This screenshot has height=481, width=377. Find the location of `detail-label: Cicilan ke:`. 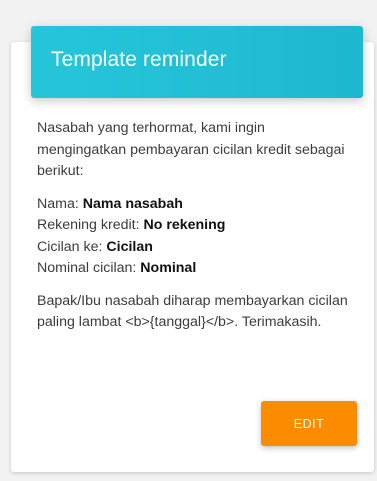

detail-label: Cicilan ke: is located at coordinates (72, 246).